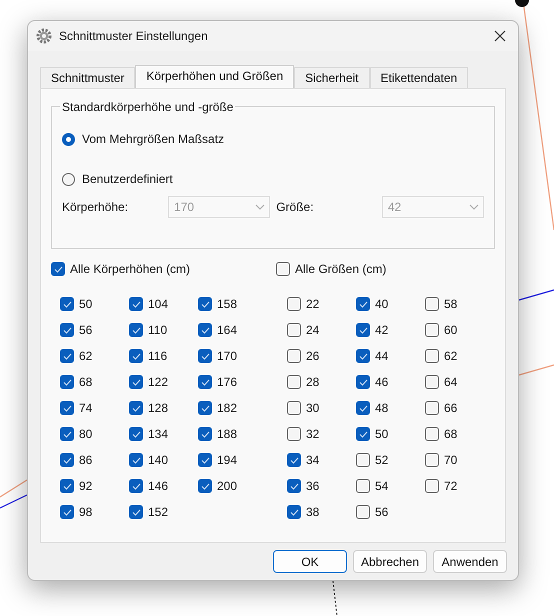 This screenshot has width=554, height=616. I want to click on checkbox-label: 62, so click(451, 356).